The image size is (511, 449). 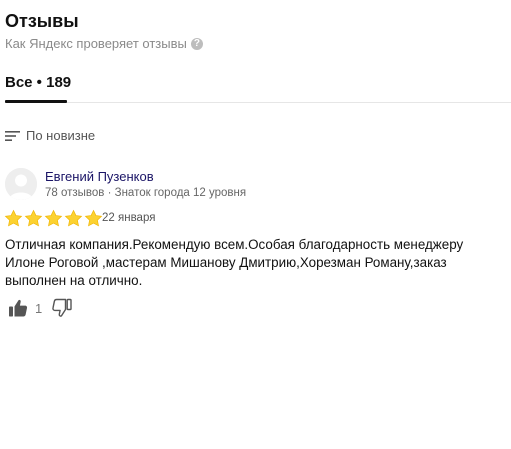 I want to click on question-circle-icon: ?, so click(x=196, y=43).